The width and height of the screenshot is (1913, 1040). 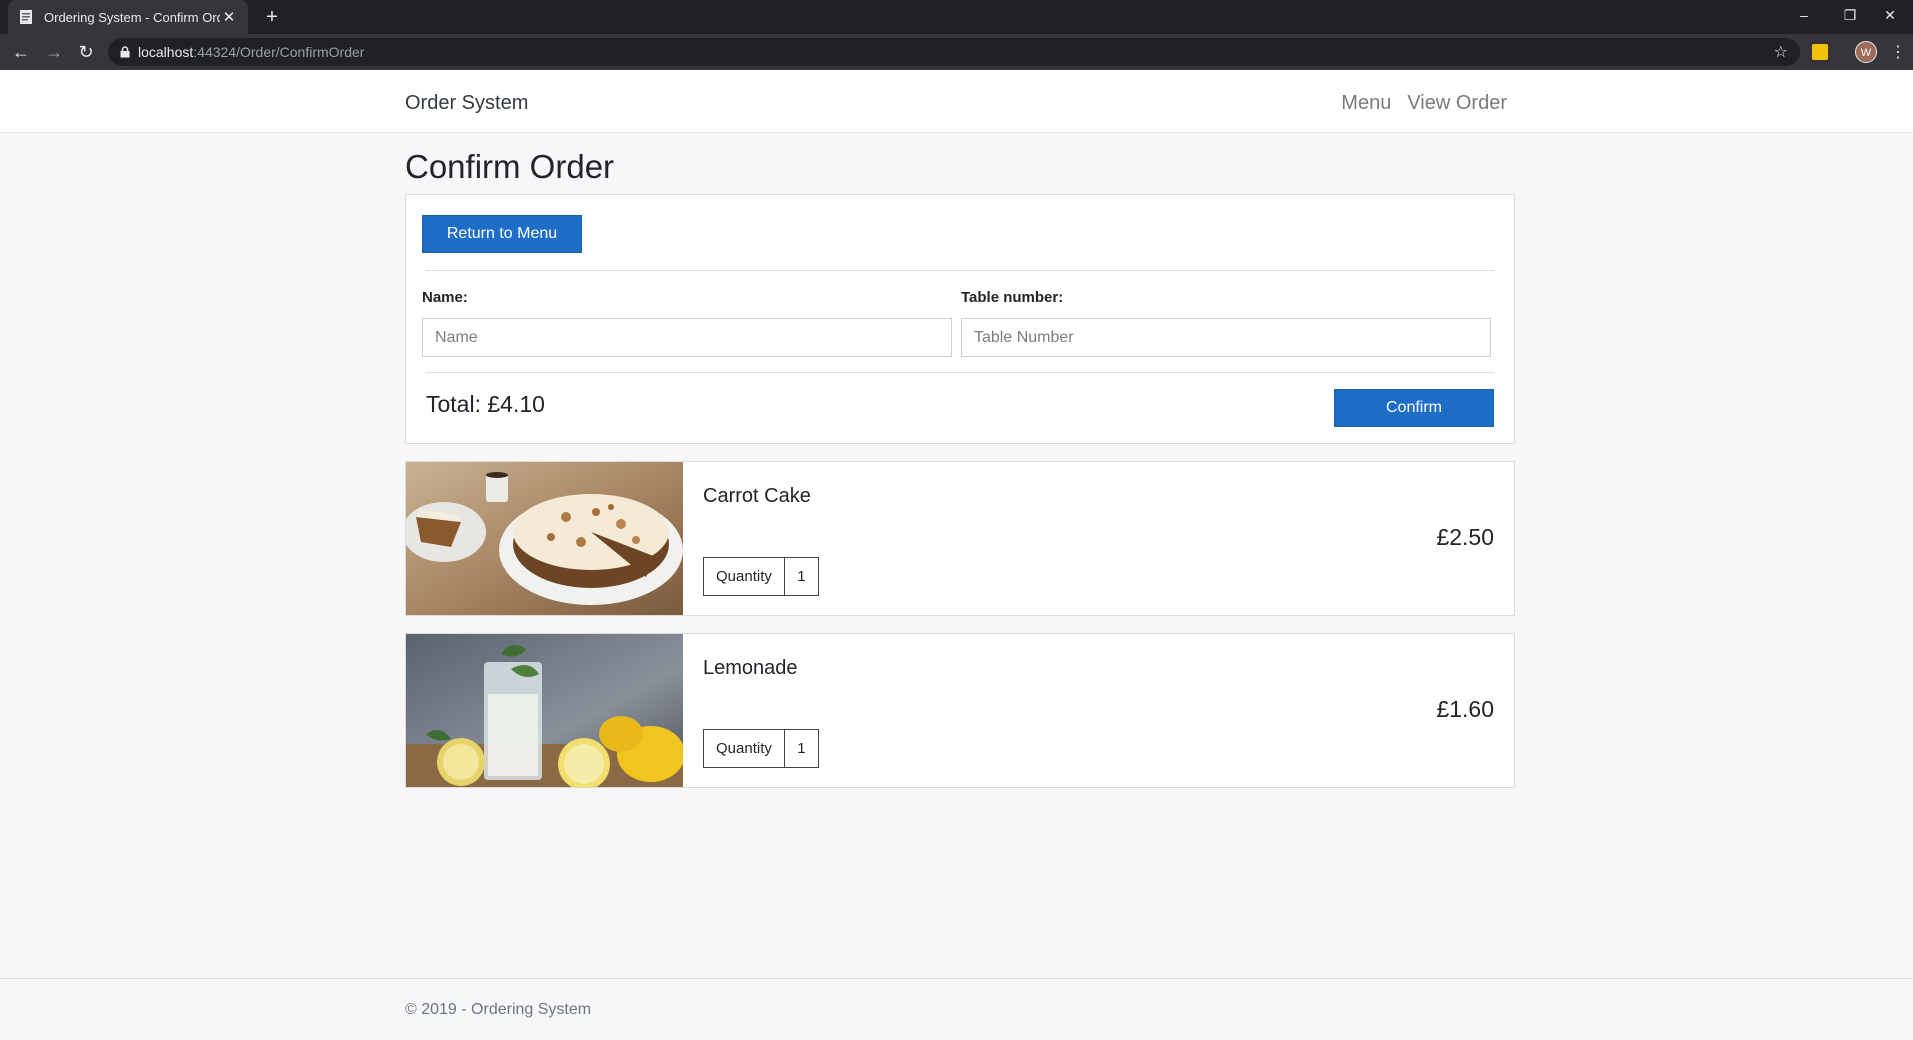 I want to click on forward-icon: →, so click(x=54, y=52).